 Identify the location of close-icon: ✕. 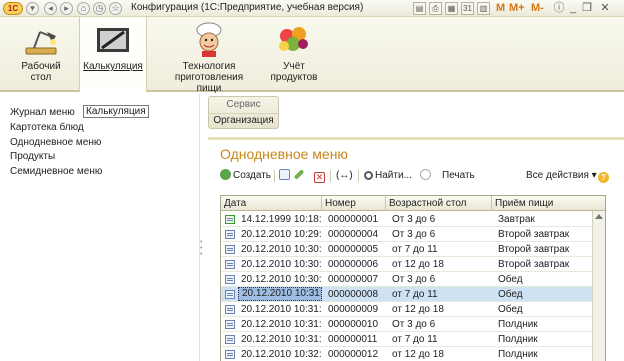
(605, 8).